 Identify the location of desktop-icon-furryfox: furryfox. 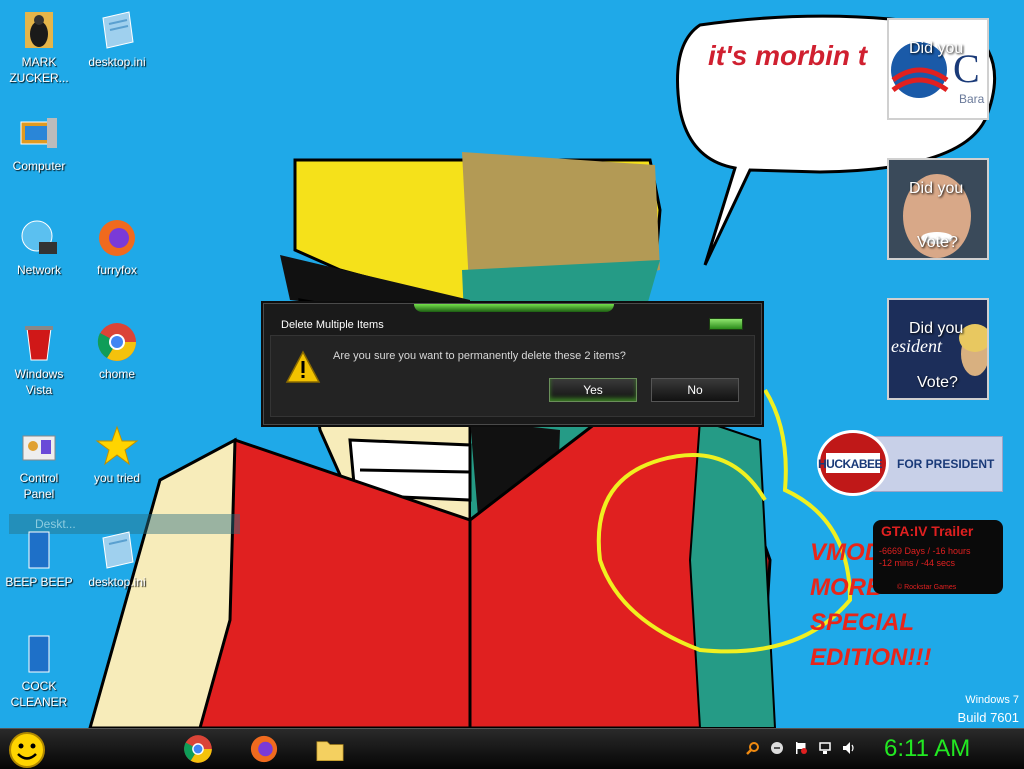
(117, 247).